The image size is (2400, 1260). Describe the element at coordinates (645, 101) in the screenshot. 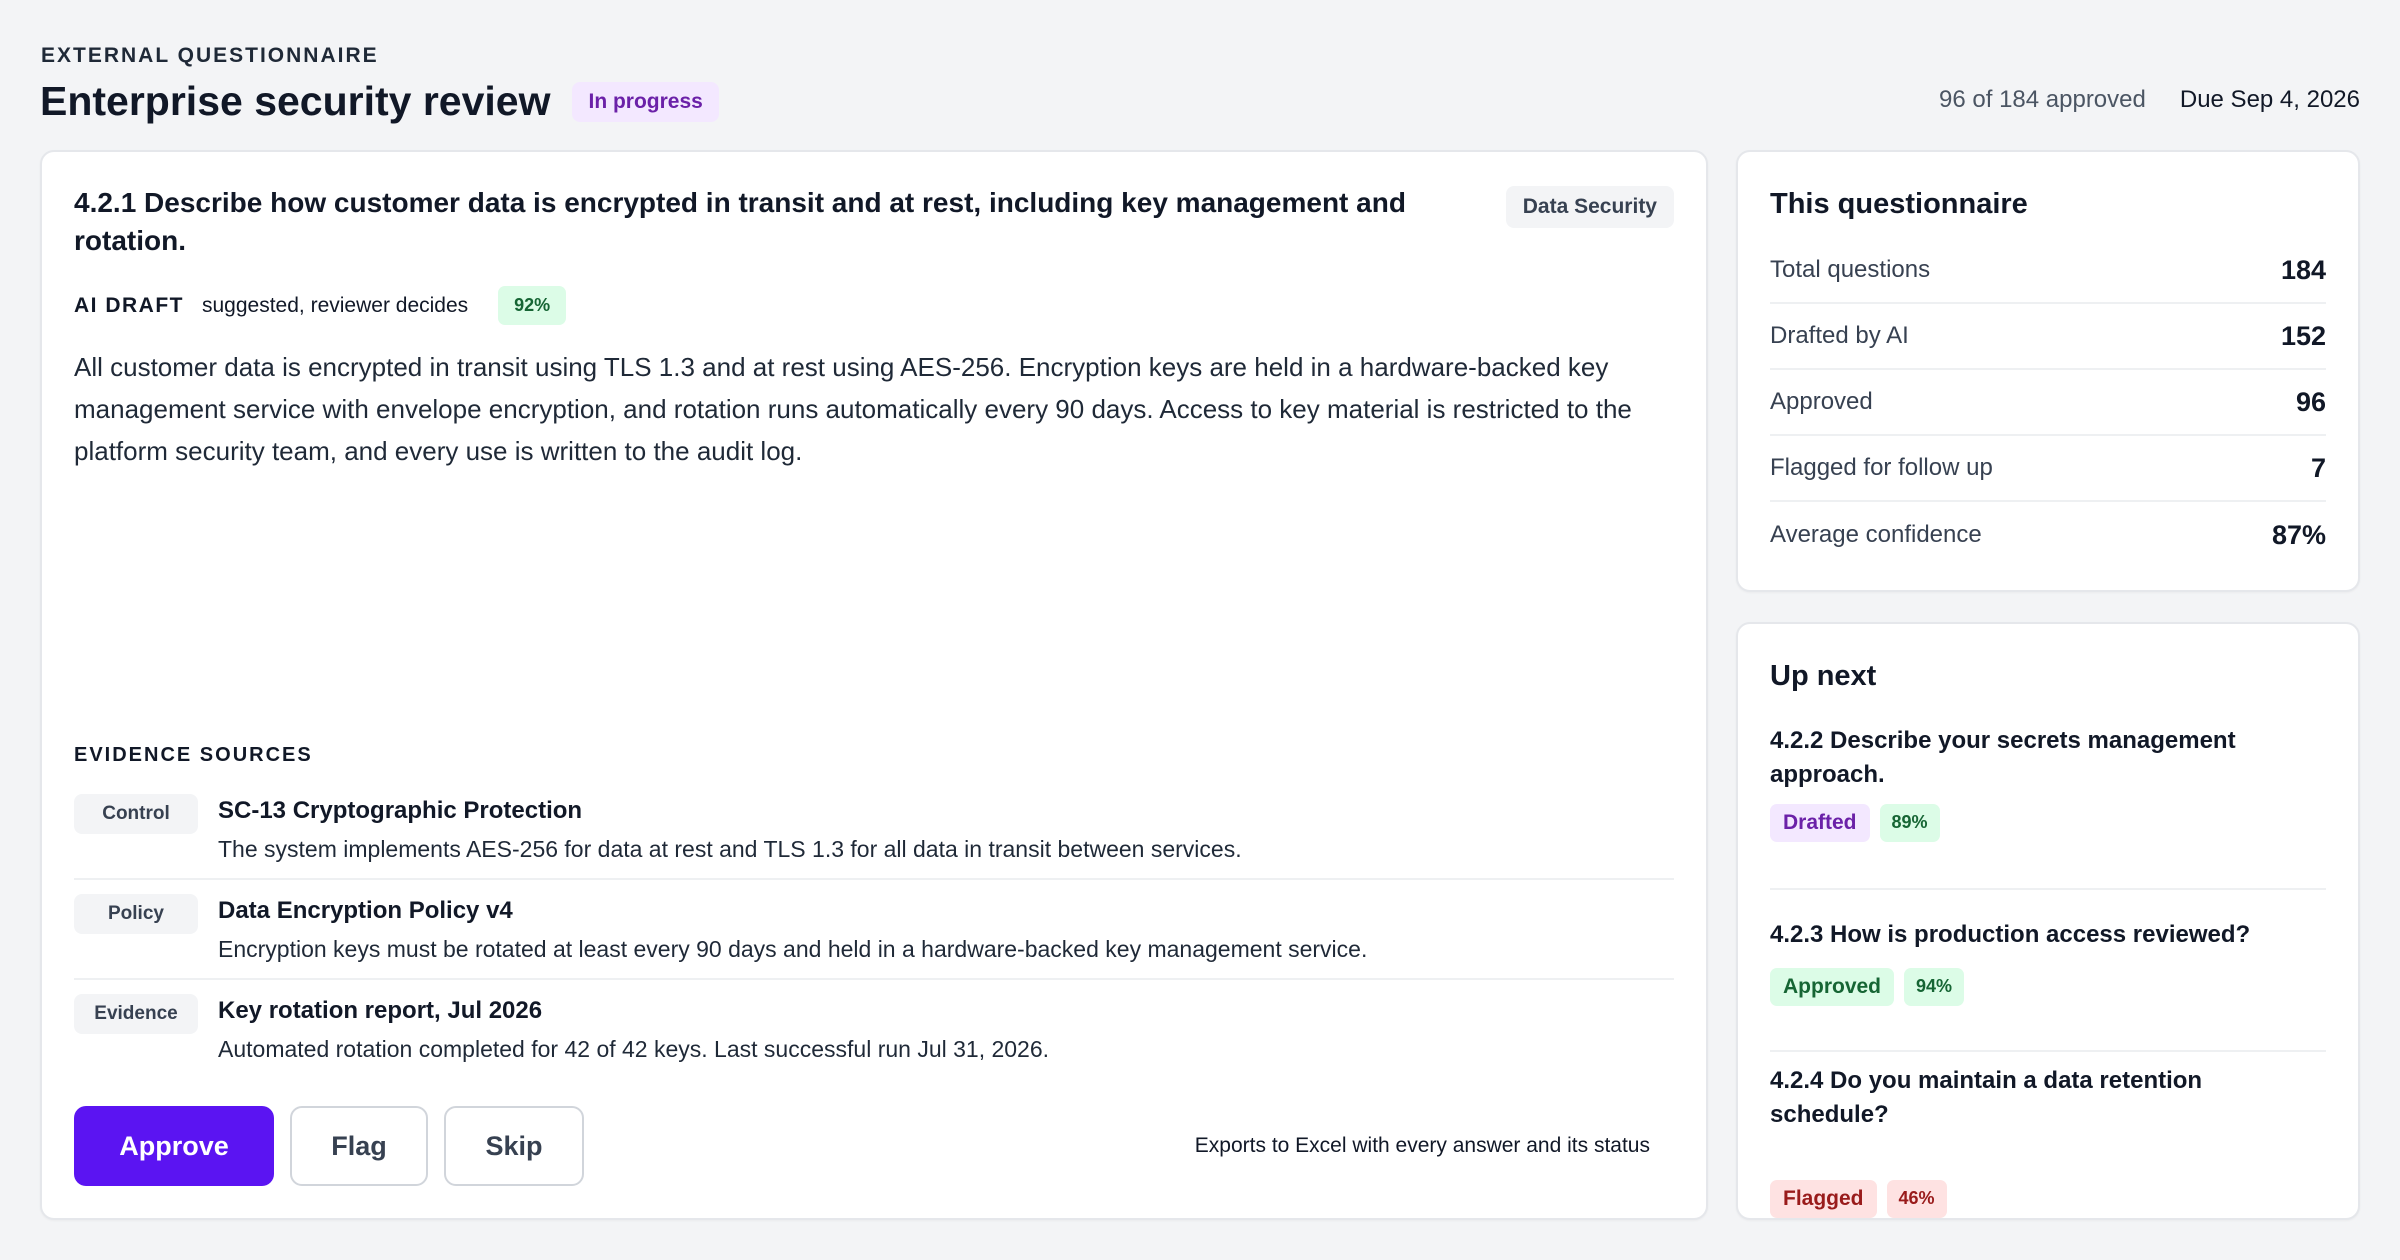

I see `status-badge: In progress` at that location.